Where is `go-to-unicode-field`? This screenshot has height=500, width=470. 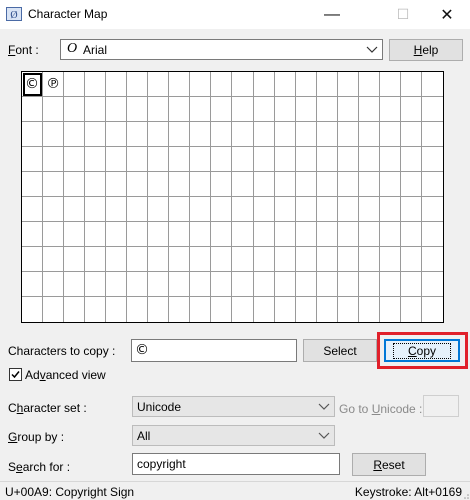 go-to-unicode-field is located at coordinates (441, 406).